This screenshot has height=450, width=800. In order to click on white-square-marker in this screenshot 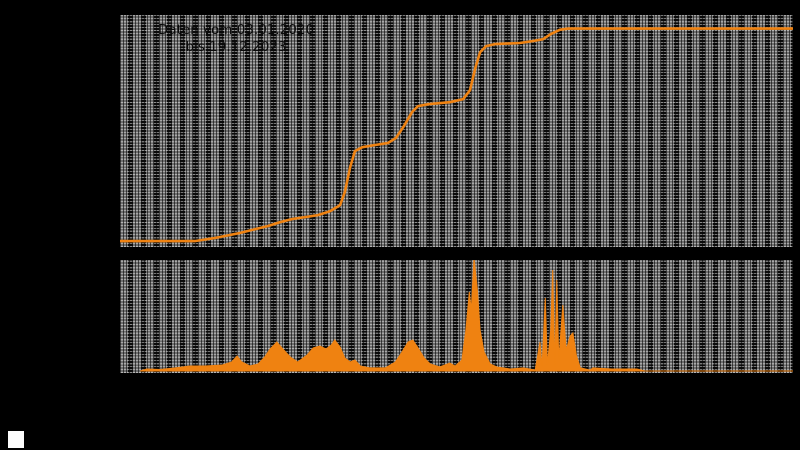, I will do `click(16, 439)`.